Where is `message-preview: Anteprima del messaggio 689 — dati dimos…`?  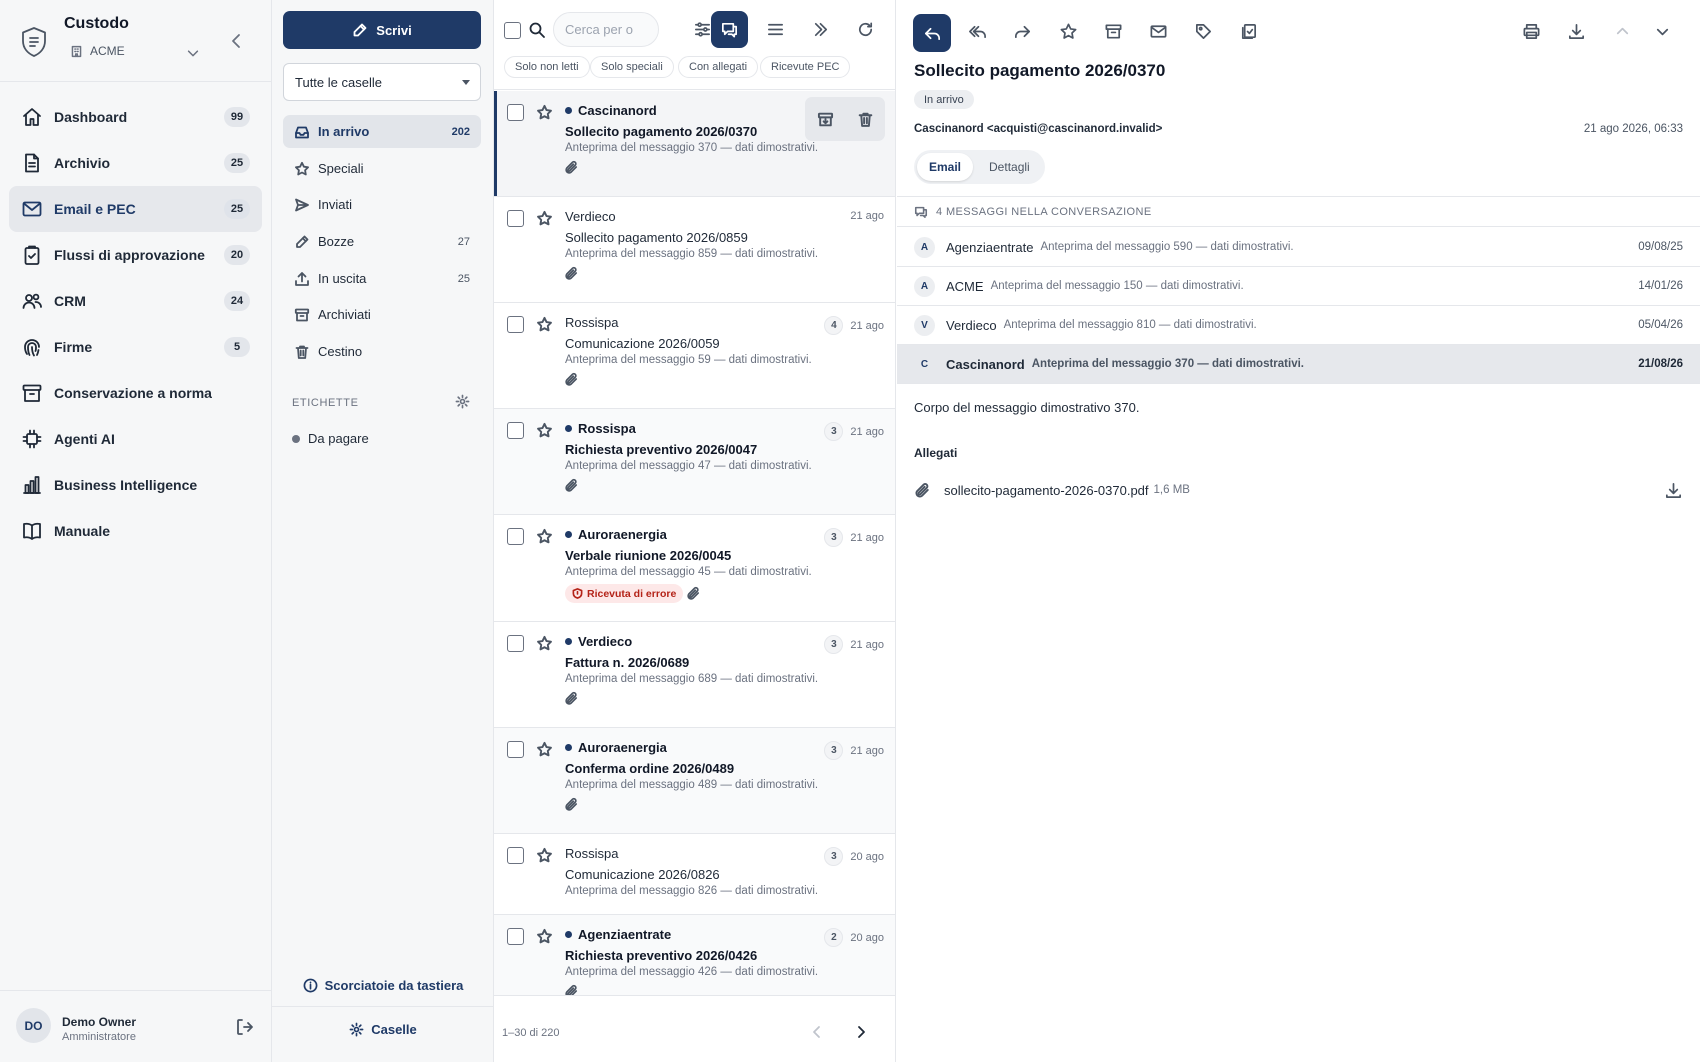
message-preview: Anteprima del messaggio 689 — dati dimos… is located at coordinates (692, 679).